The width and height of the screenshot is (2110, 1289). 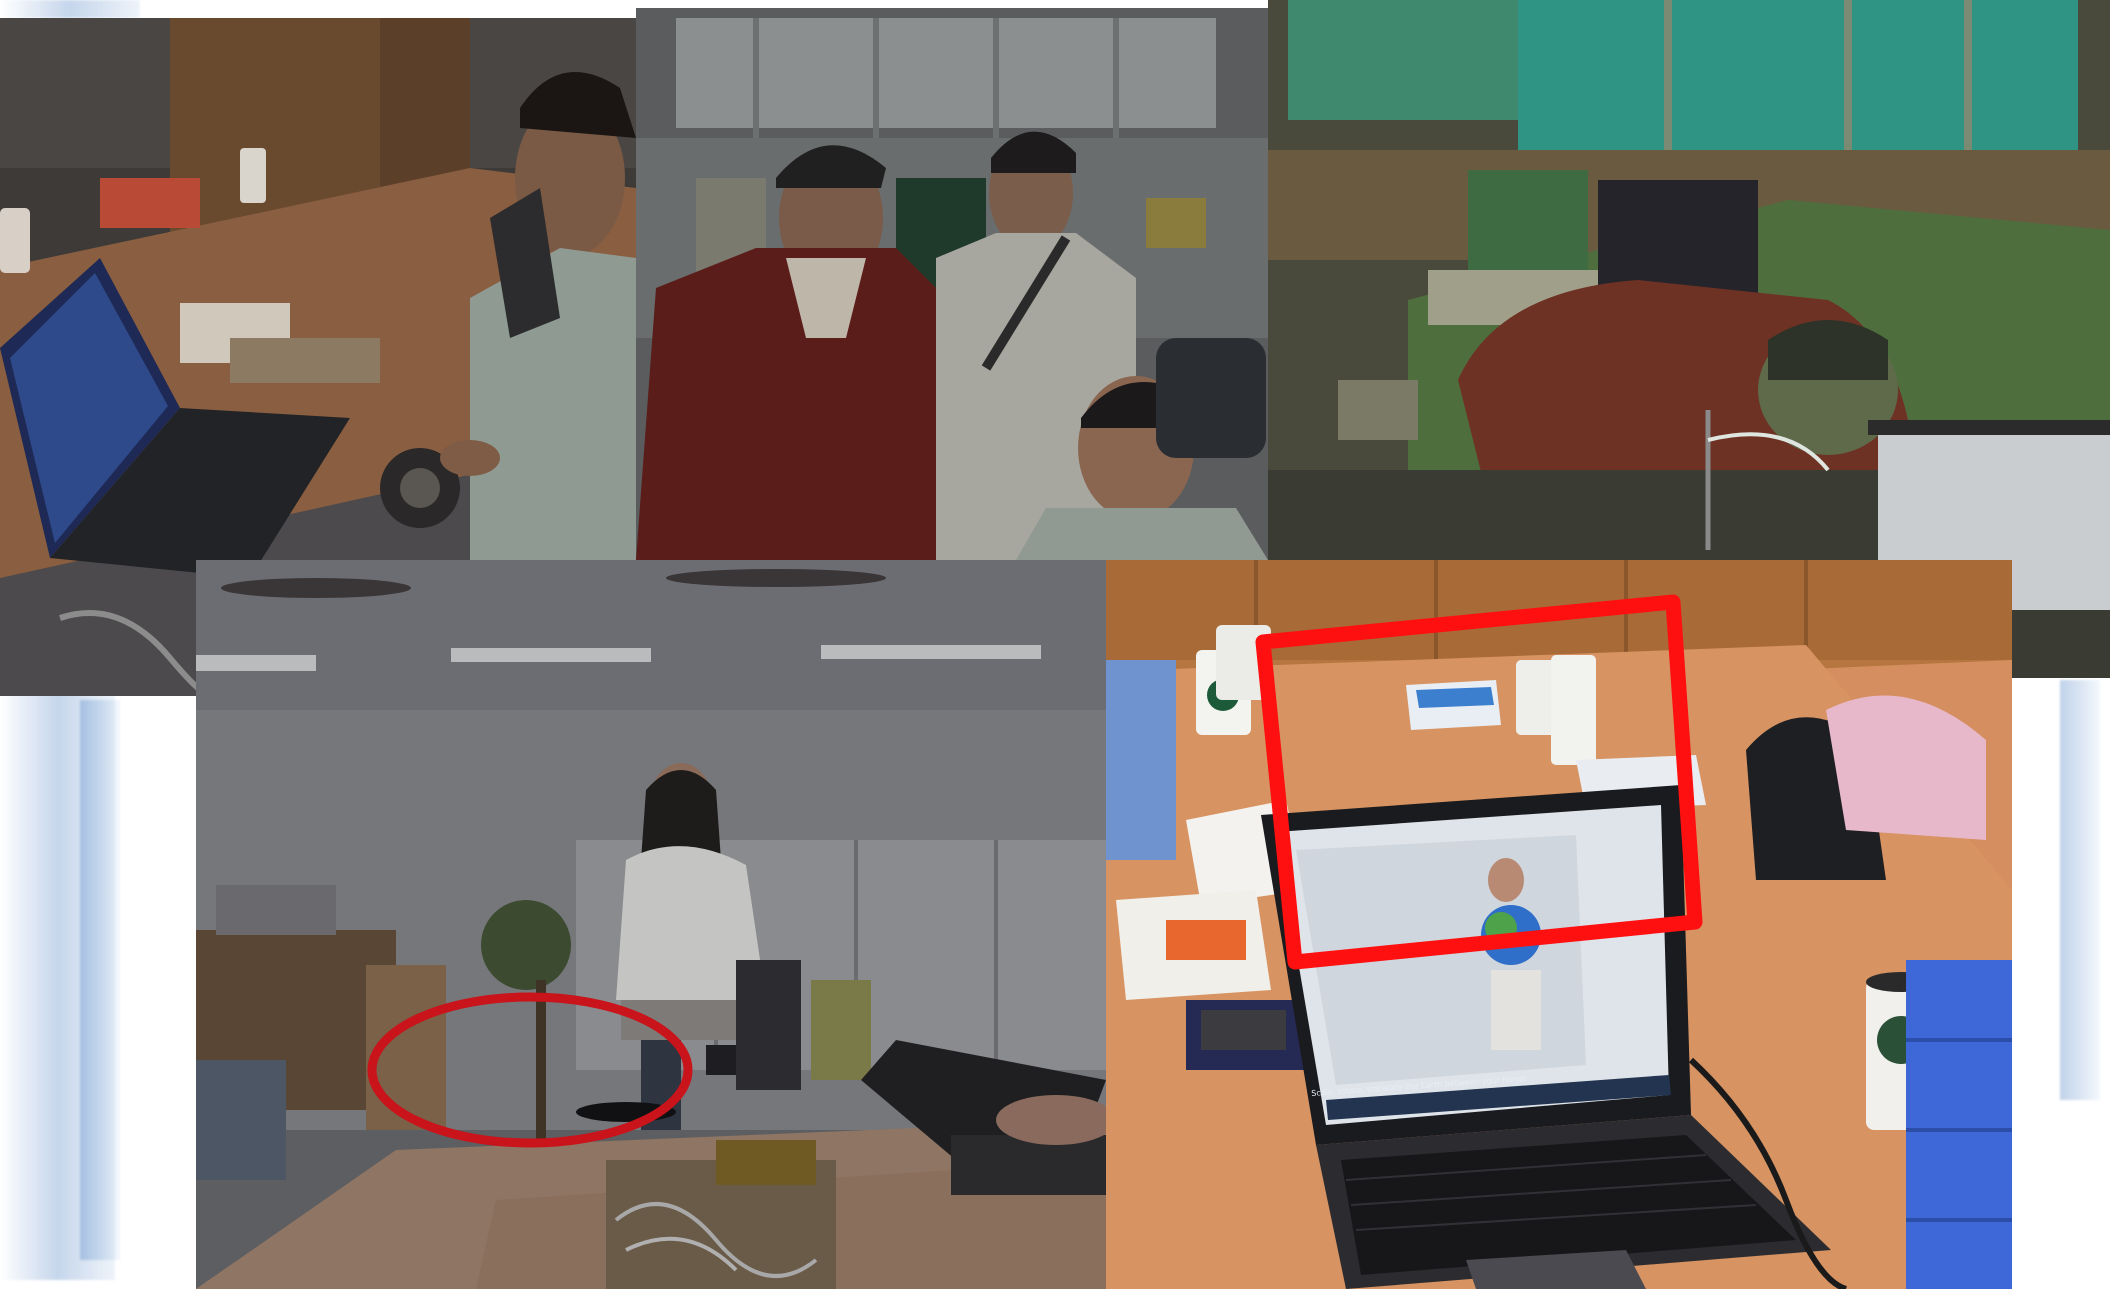 I want to click on frame-stroke-right, so click(x=2080, y=890).